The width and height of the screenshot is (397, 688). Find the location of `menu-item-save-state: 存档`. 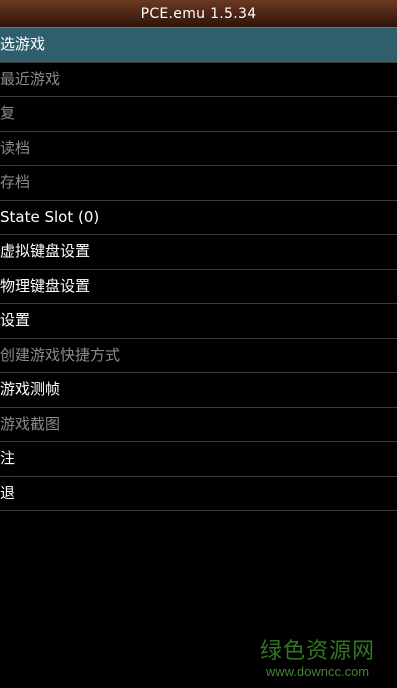

menu-item-save-state: 存档 is located at coordinates (198, 183).